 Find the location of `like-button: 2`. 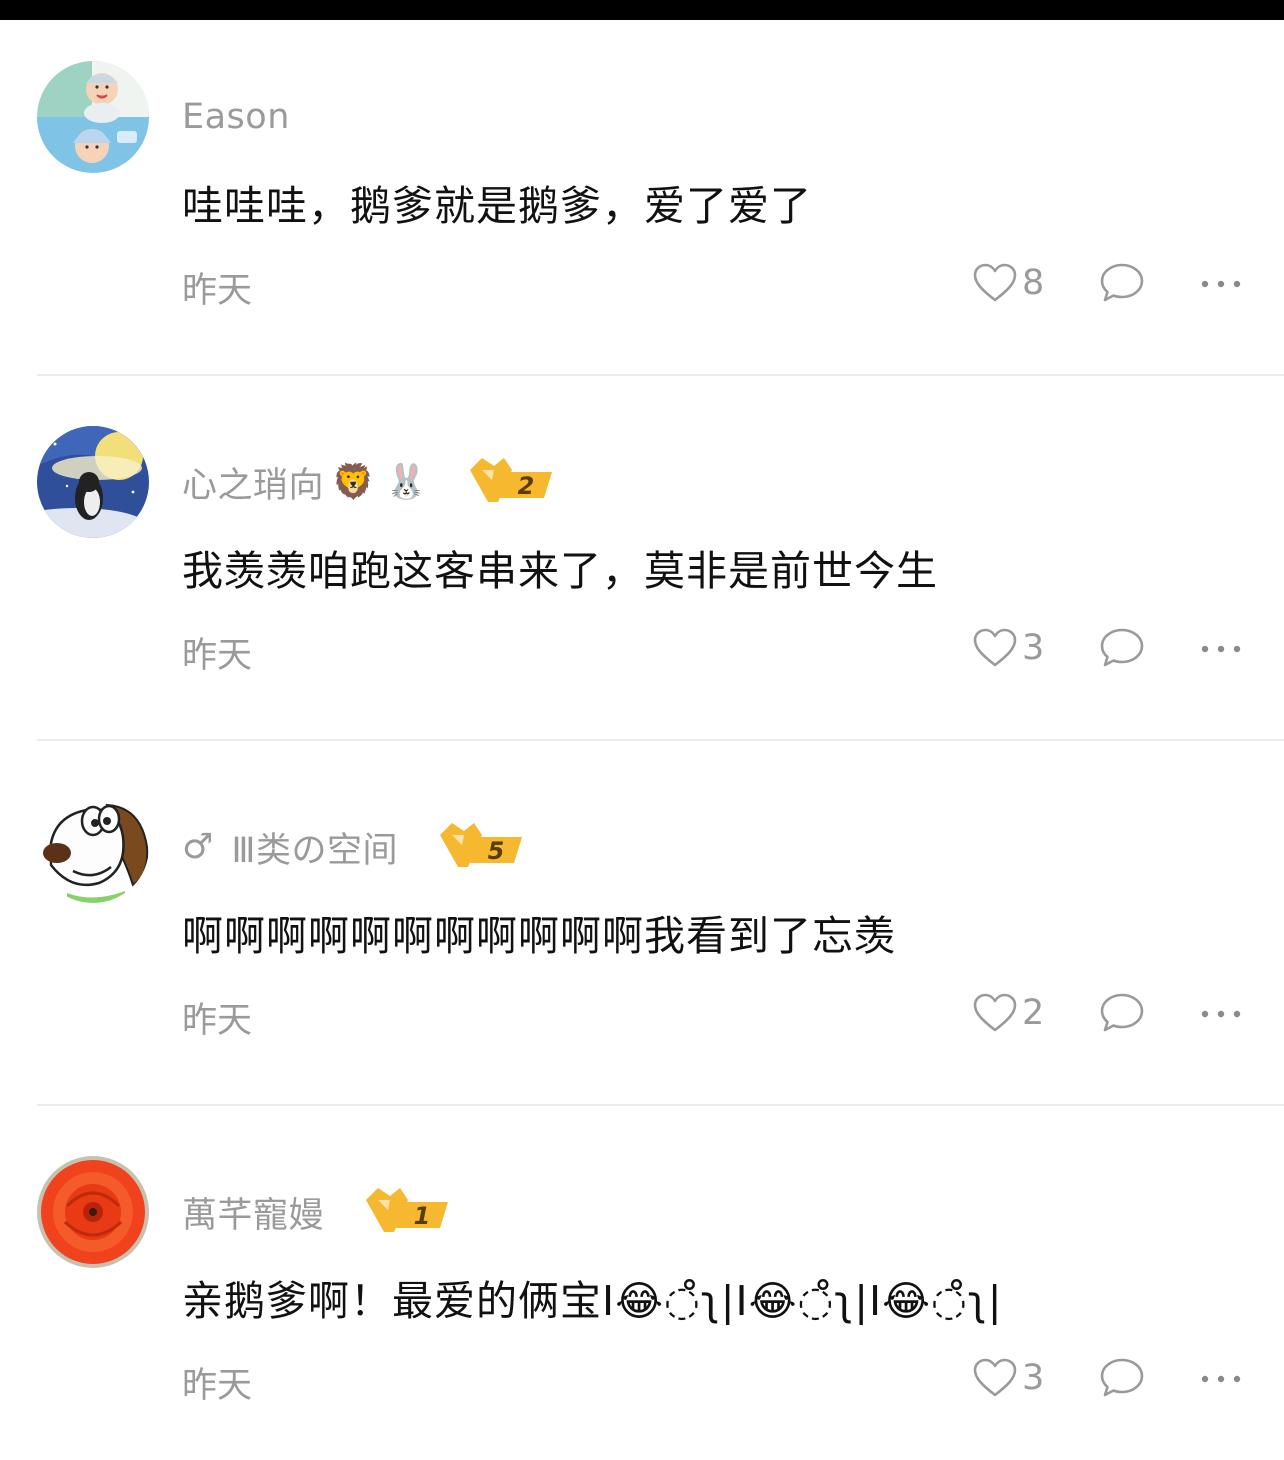

like-button: 2 is located at coordinates (1008, 1013).